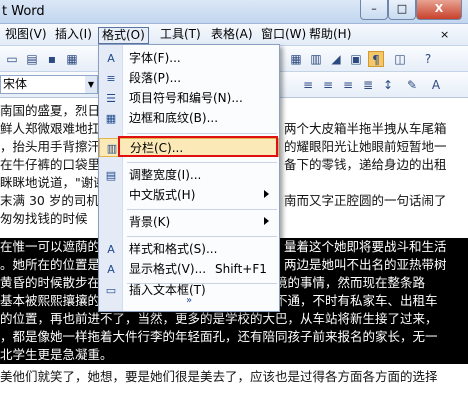 Image resolution: width=468 pixels, height=414 pixels. Describe the element at coordinates (234, 337) in the screenshot. I see `selected-text-line: ，都是像她一样拖着大件行李的年轻面孔，还有陪同孩子前来报名的家长，无一` at that location.